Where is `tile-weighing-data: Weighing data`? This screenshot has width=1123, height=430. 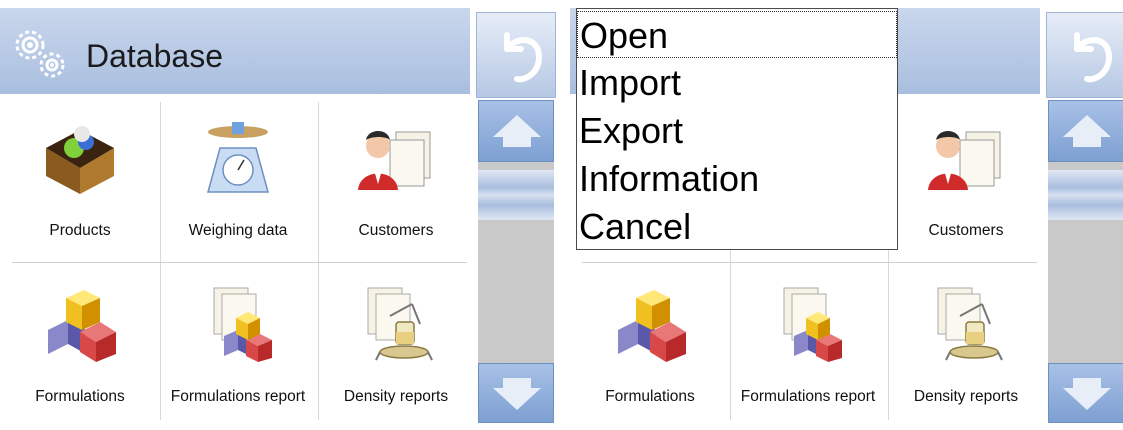 tile-weighing-data: Weighing data is located at coordinates (238, 182).